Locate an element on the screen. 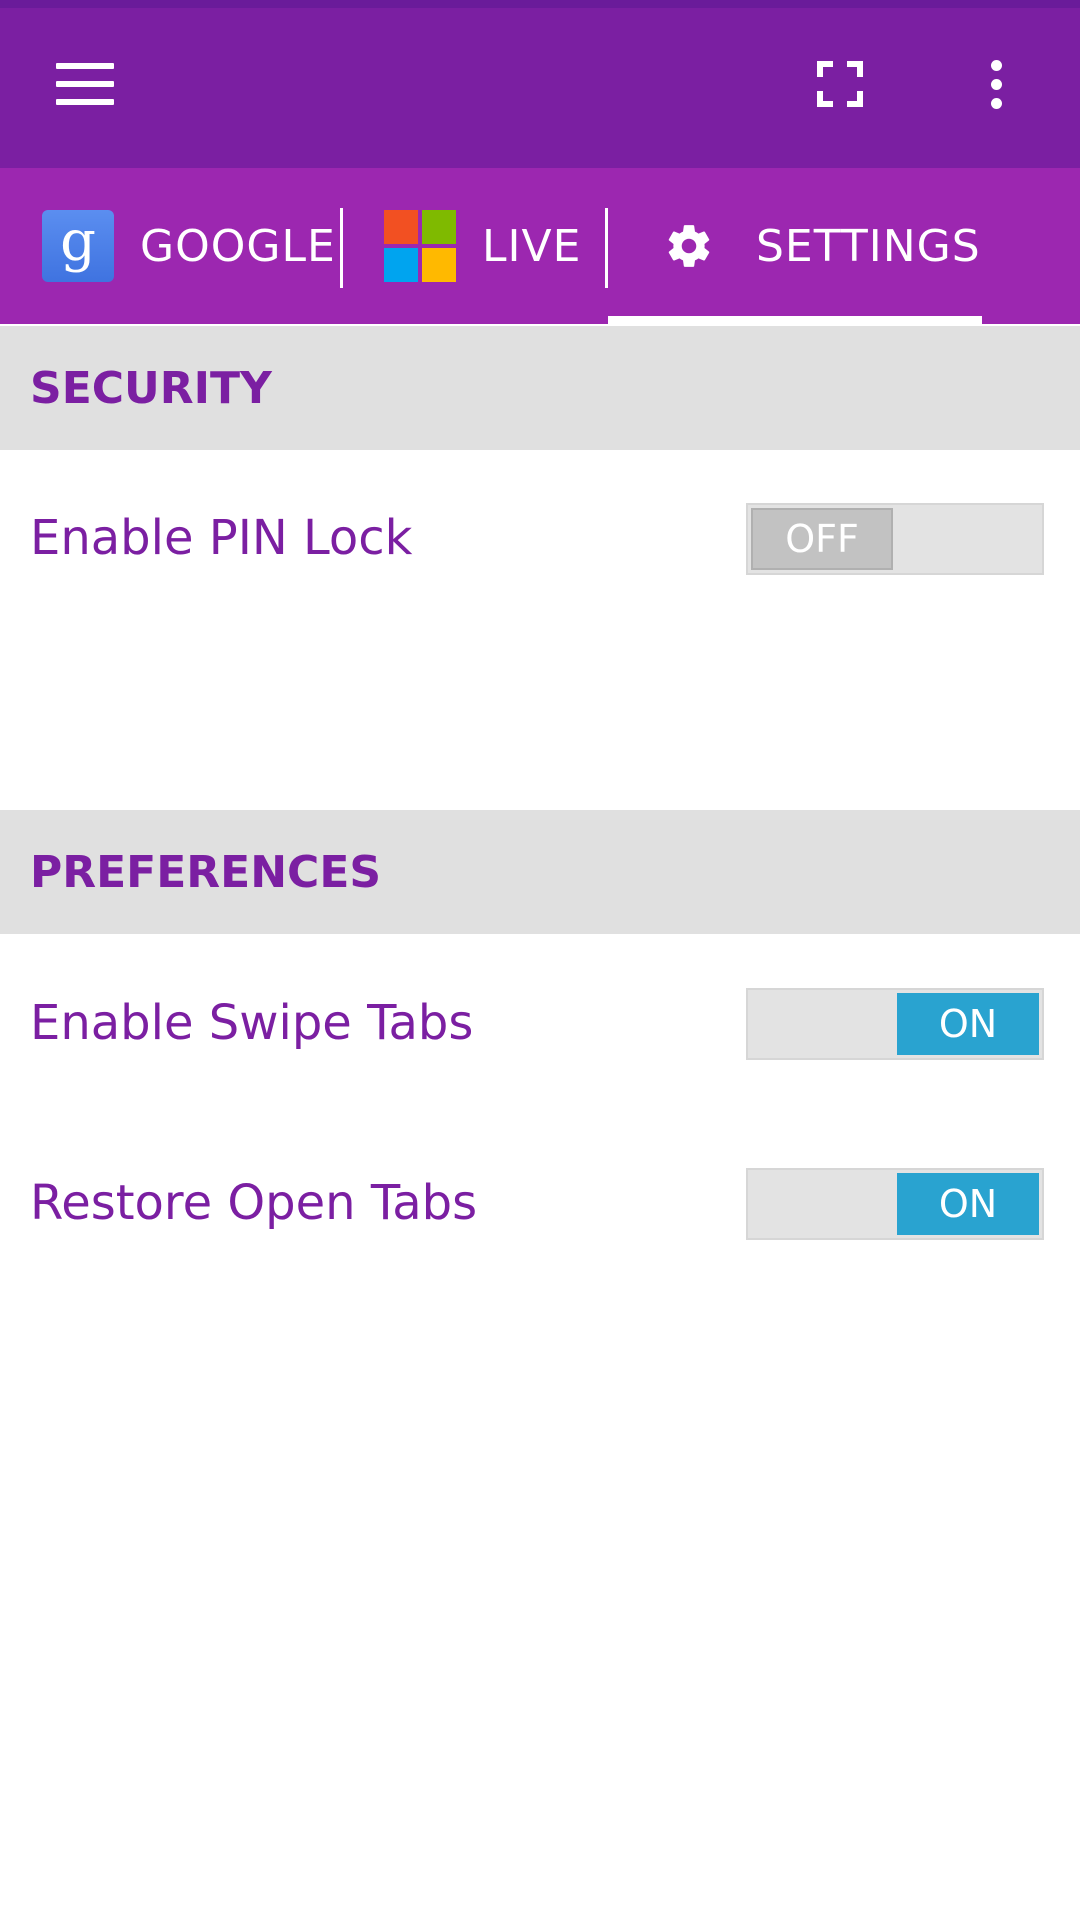 The width and height of the screenshot is (1080, 1920). status-bar-shade is located at coordinates (540, 4).